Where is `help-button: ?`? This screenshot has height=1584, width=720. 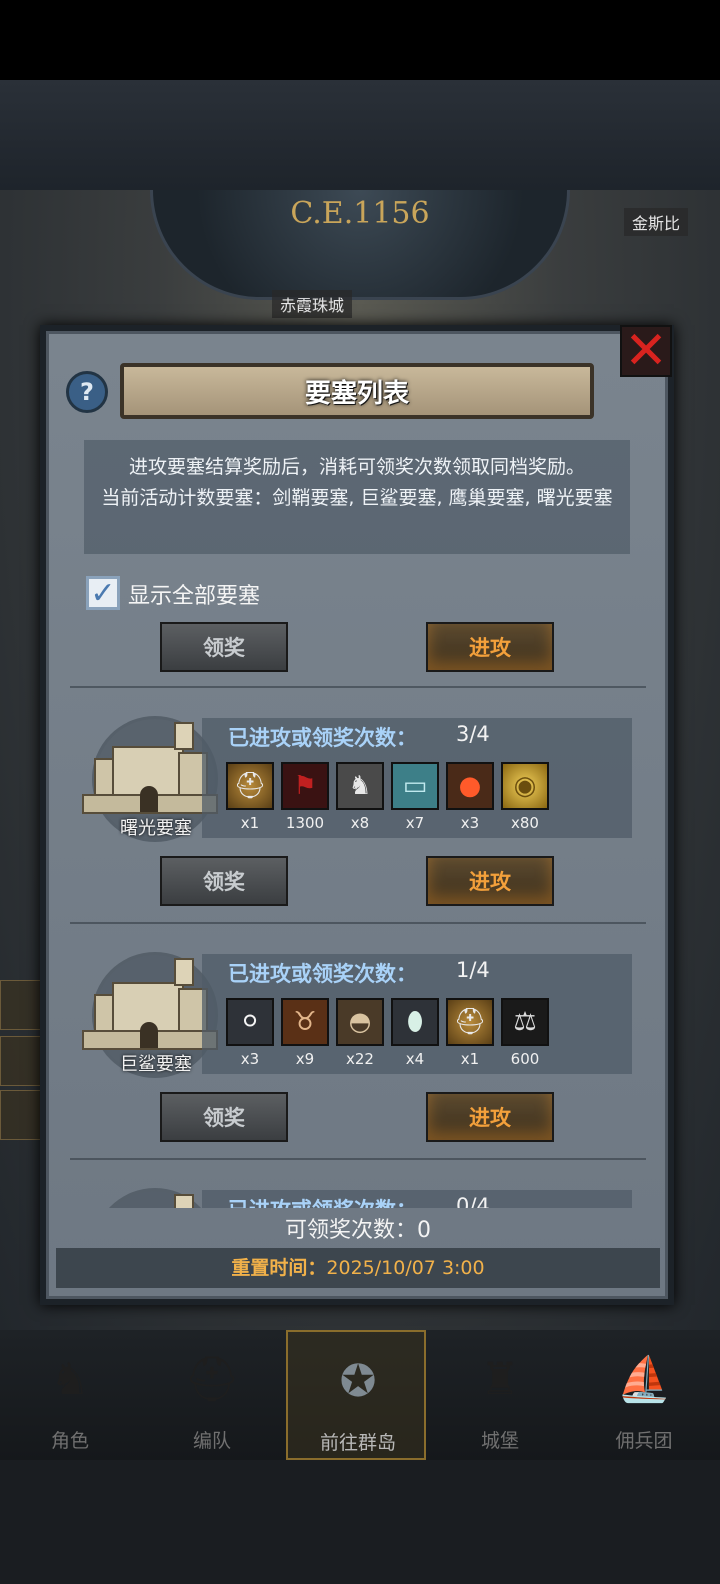 help-button: ? is located at coordinates (87, 392).